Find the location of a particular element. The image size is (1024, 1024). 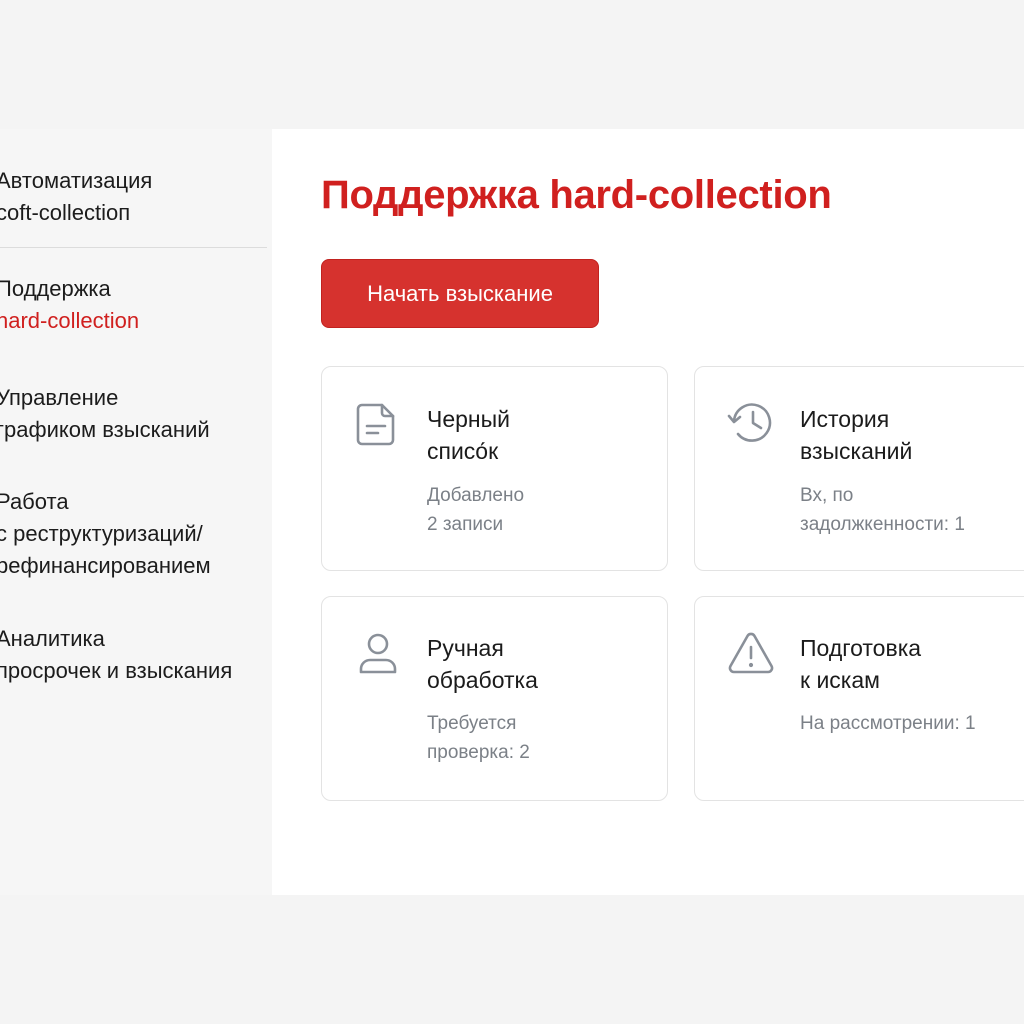

sidebar-divider is located at coordinates (133, 247).